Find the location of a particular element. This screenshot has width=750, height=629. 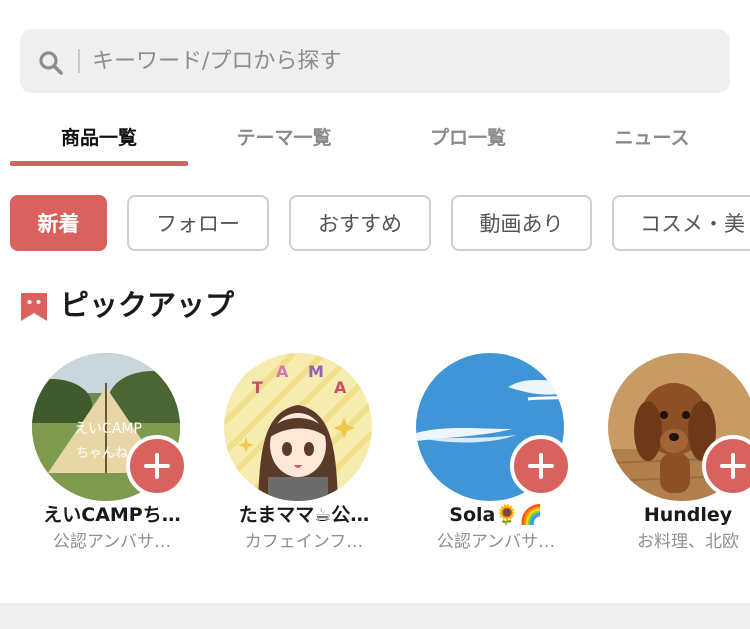

user-name: Hundley is located at coordinates (688, 515).